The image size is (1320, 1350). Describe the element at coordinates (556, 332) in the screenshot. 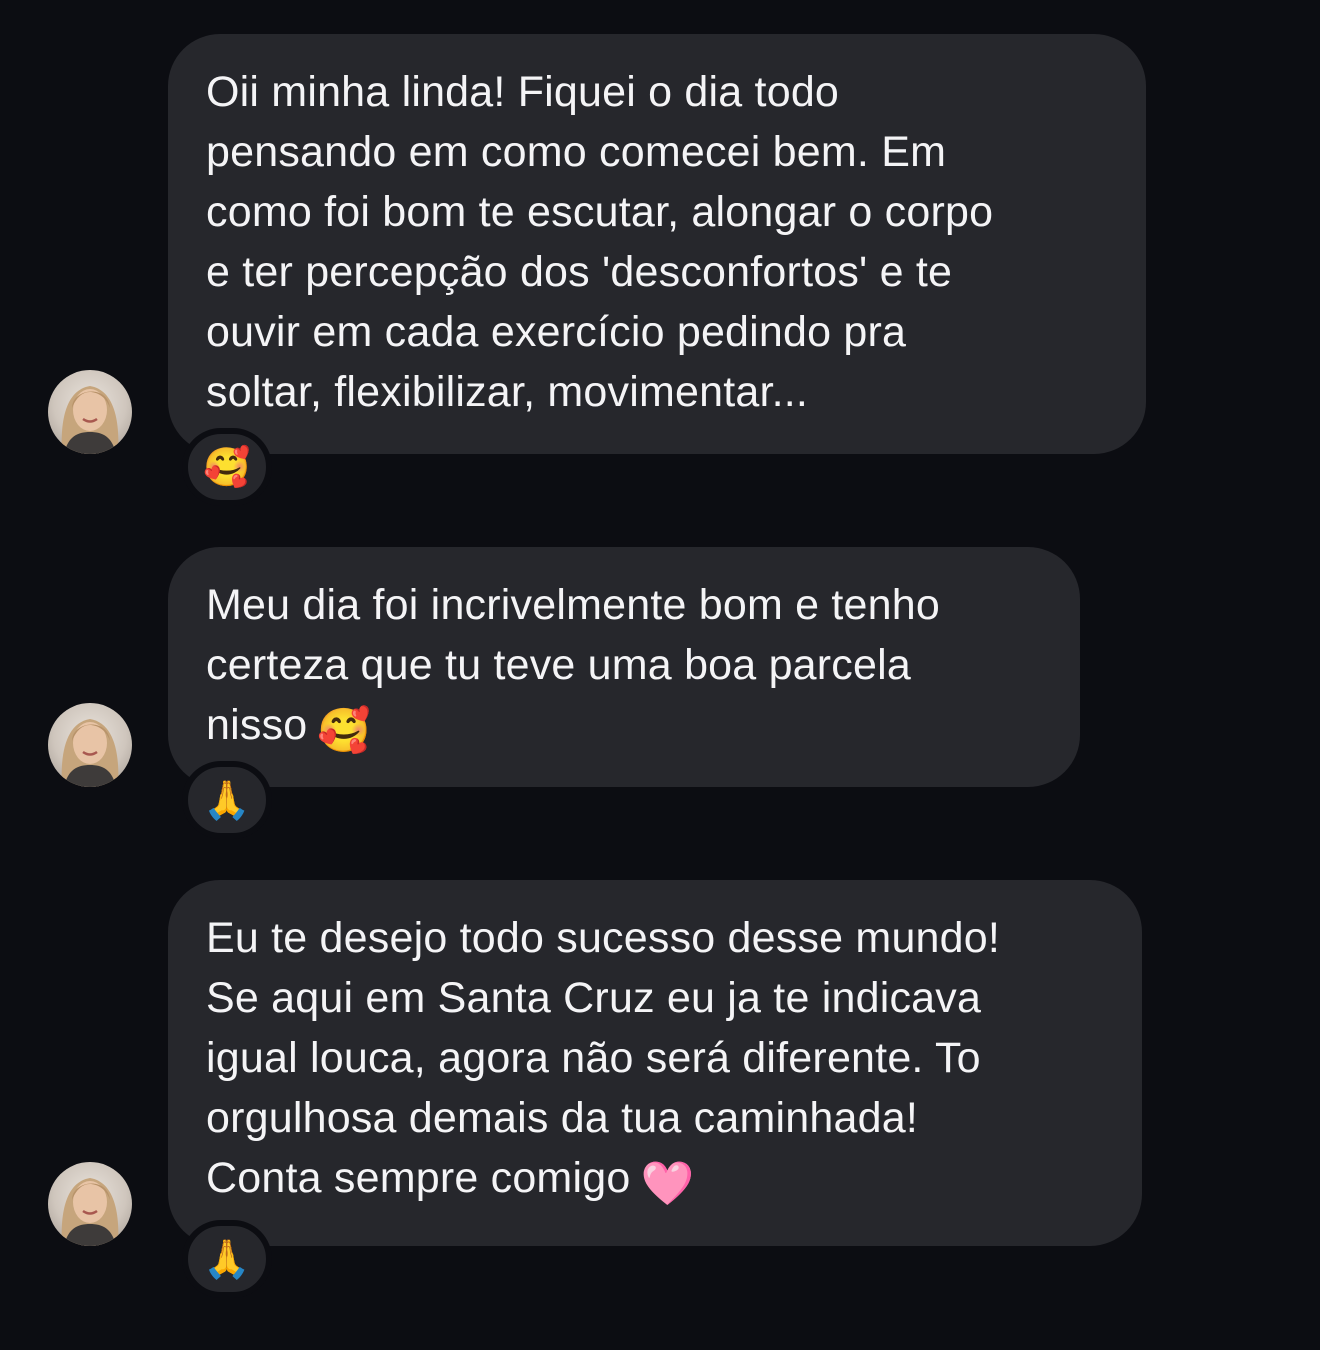

I see `message-line: ouvir em cada exercício pedindo pra` at that location.